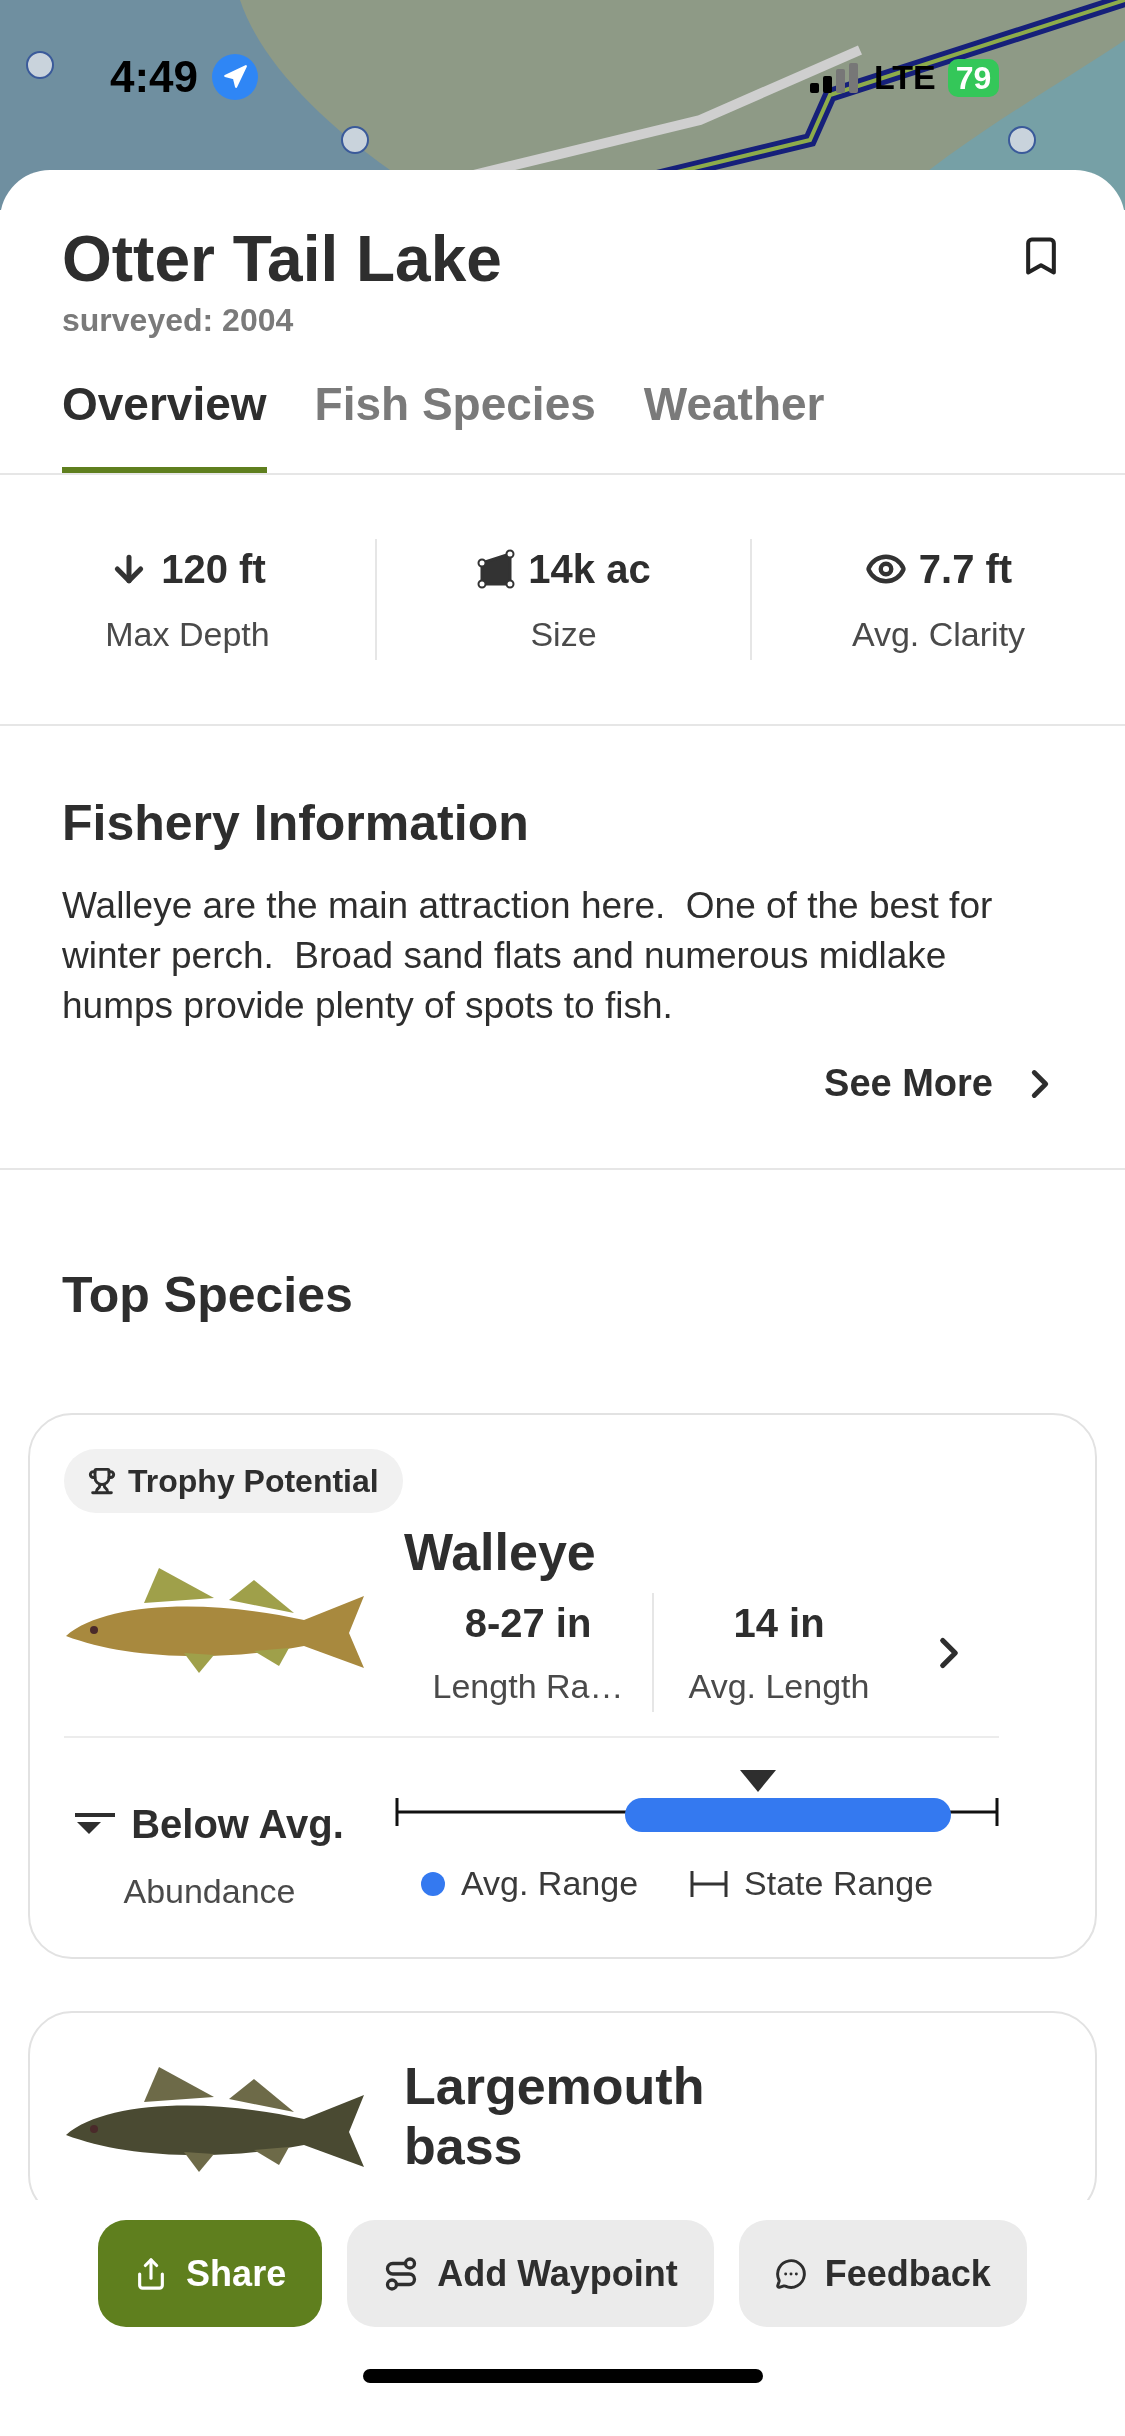  What do you see at coordinates (973, 77) in the screenshot?
I see `battery-indicator: 79` at bounding box center [973, 77].